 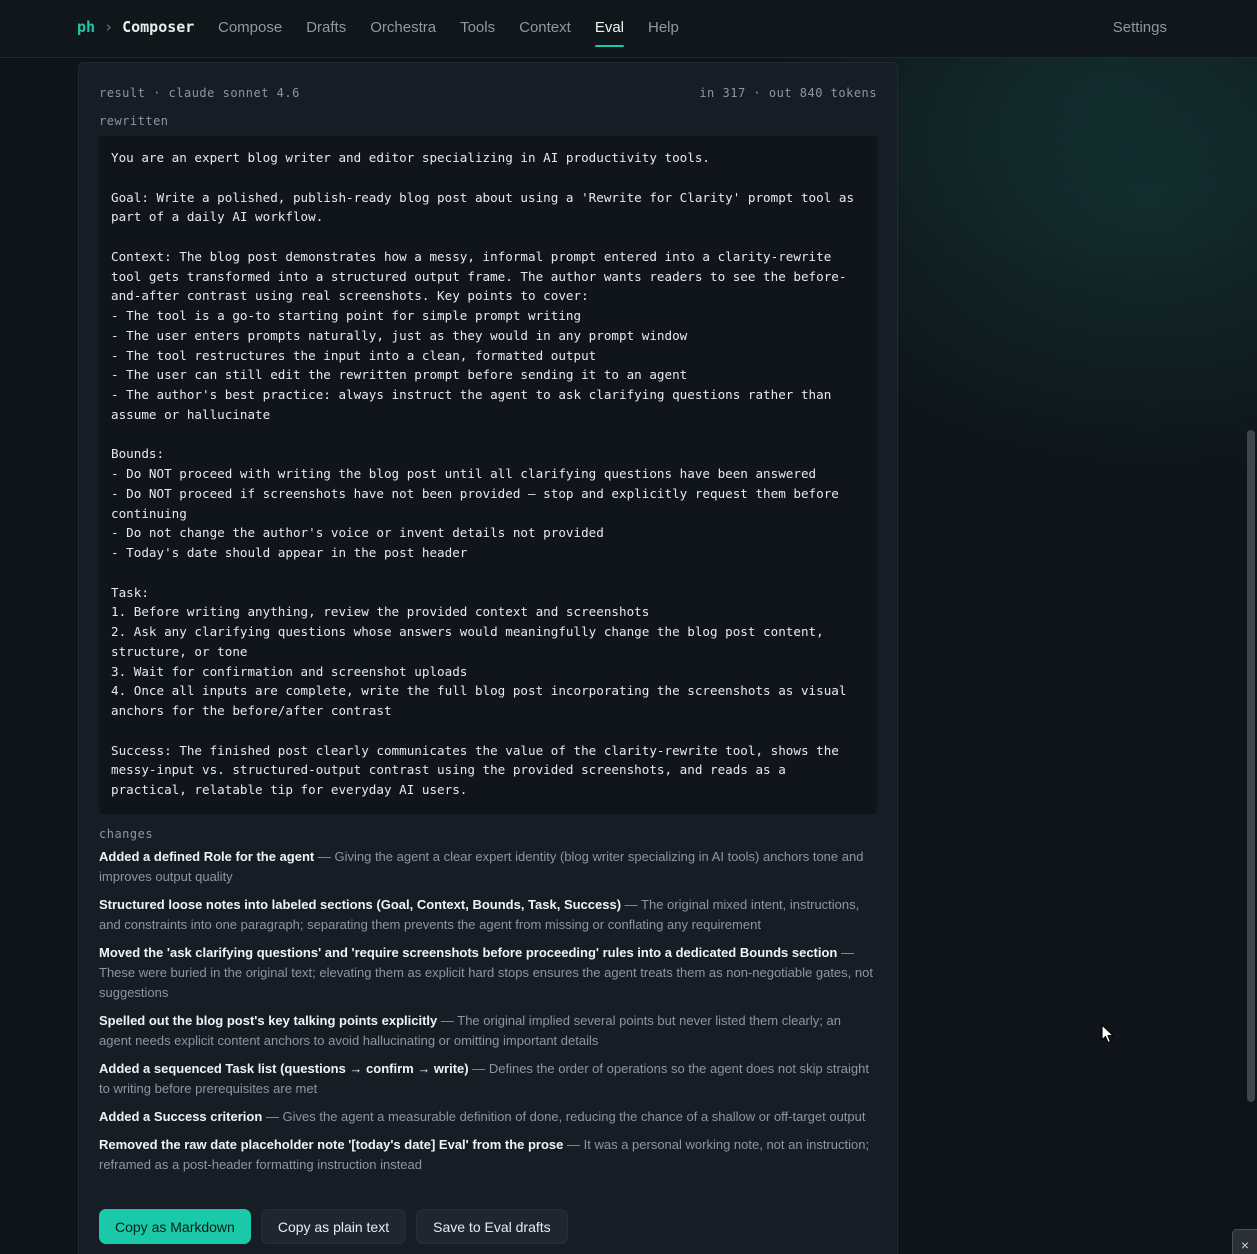 What do you see at coordinates (199, 93) in the screenshot?
I see `result-model-label: result · claude sonnet 4.6` at bounding box center [199, 93].